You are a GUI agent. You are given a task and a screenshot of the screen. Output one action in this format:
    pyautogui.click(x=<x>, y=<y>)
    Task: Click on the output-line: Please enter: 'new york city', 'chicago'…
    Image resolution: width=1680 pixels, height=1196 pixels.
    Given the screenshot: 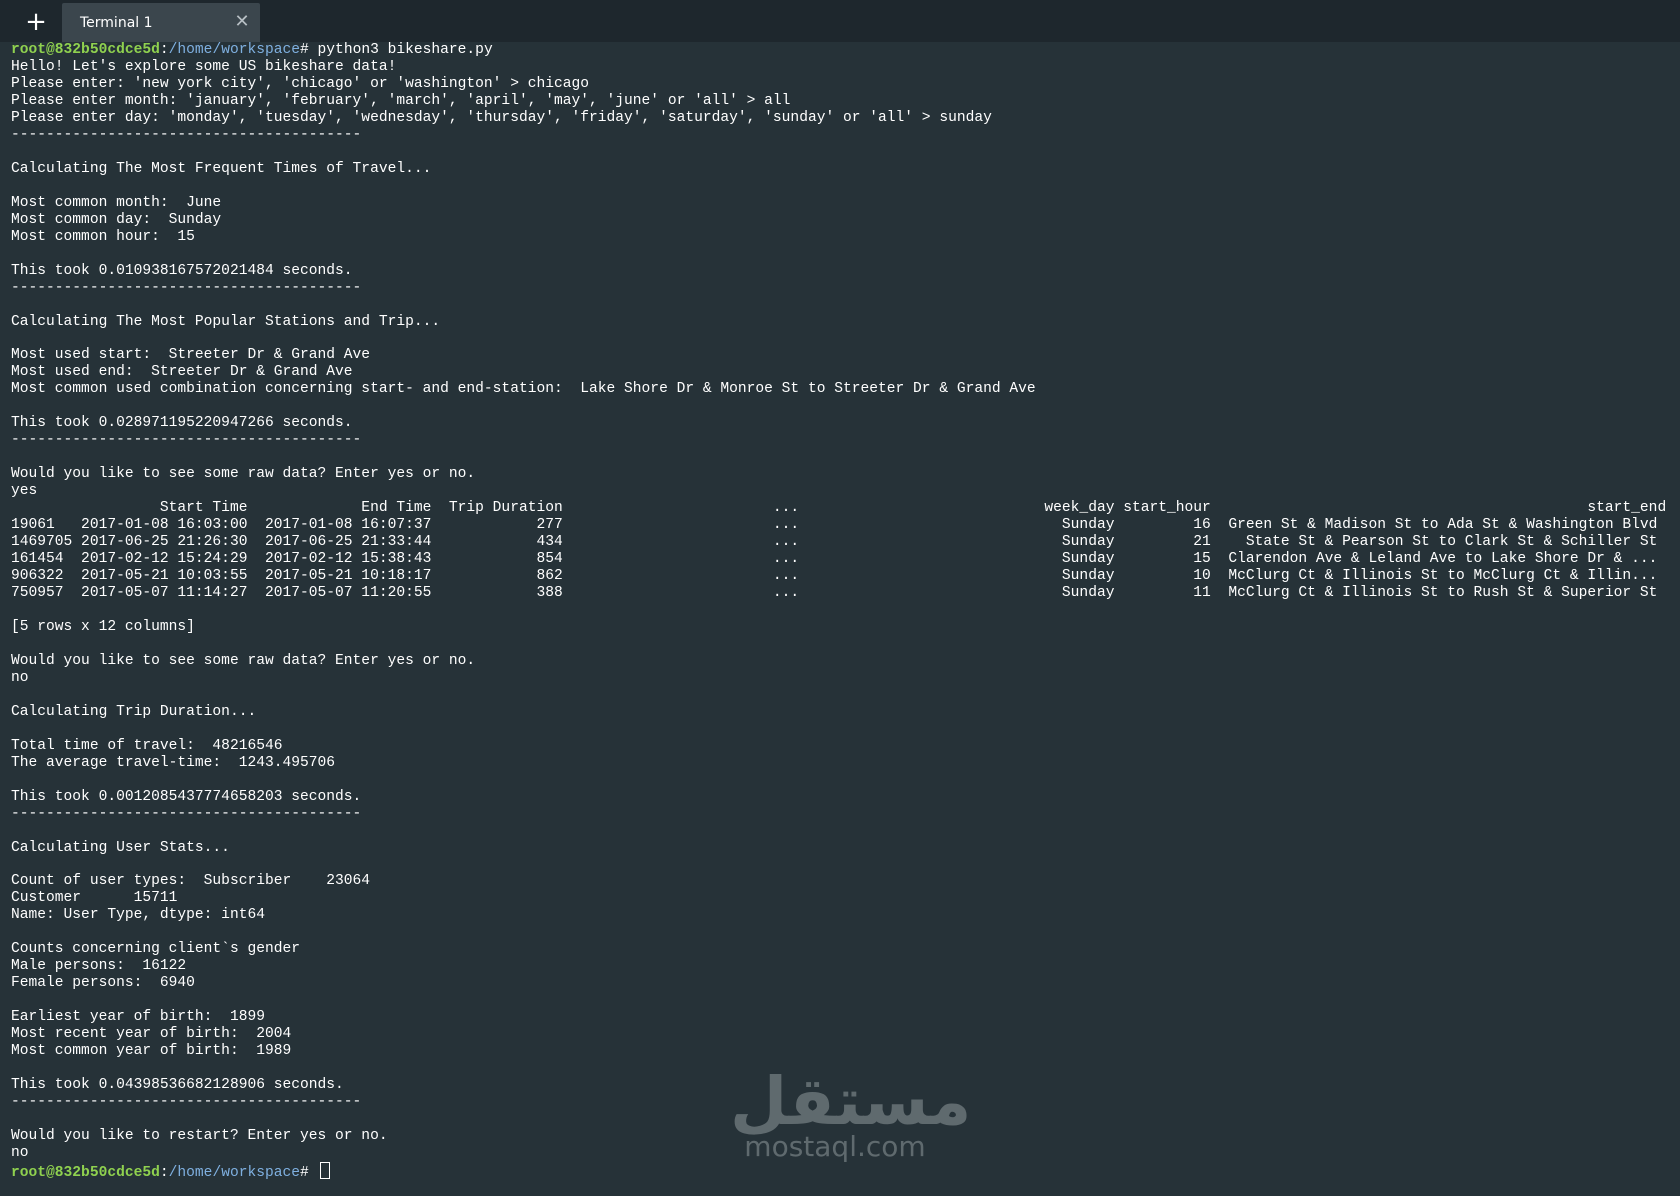 What is the action you would take?
    pyautogui.click(x=300, y=83)
    